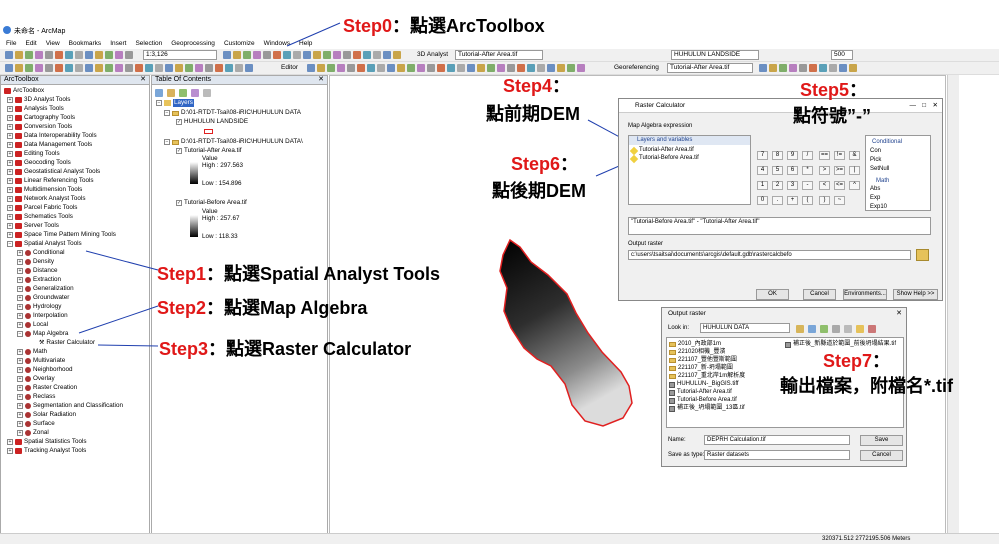 This screenshot has width=999, height=544. I want to click on file-item: 221107_豐他豐斯範圍, so click(703, 360).